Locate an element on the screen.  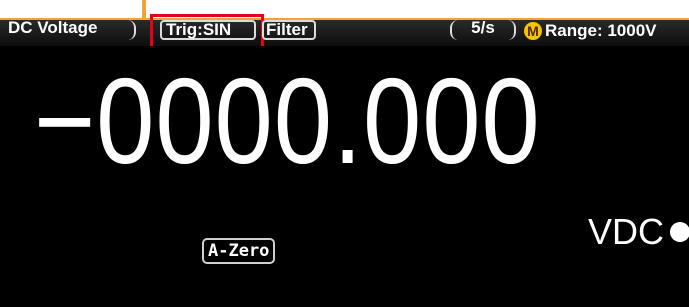
sample-rate-tab: 5/s is located at coordinates (483, 29).